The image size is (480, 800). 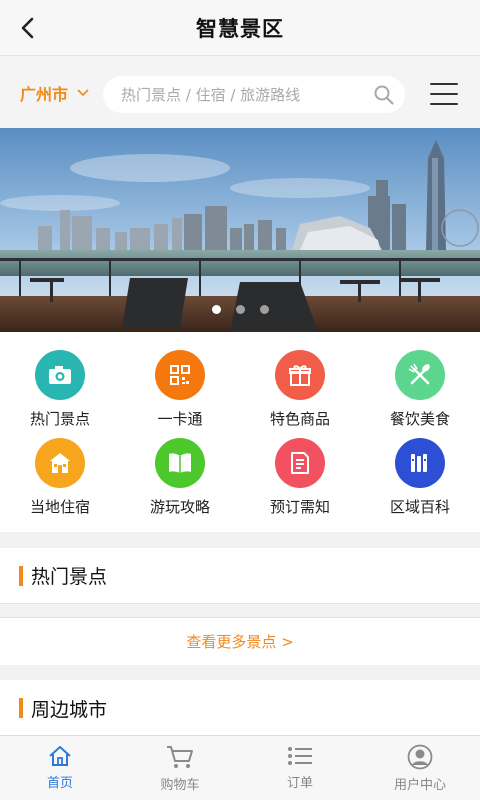 What do you see at coordinates (180, 375) in the screenshot?
I see `qr-card-icon` at bounding box center [180, 375].